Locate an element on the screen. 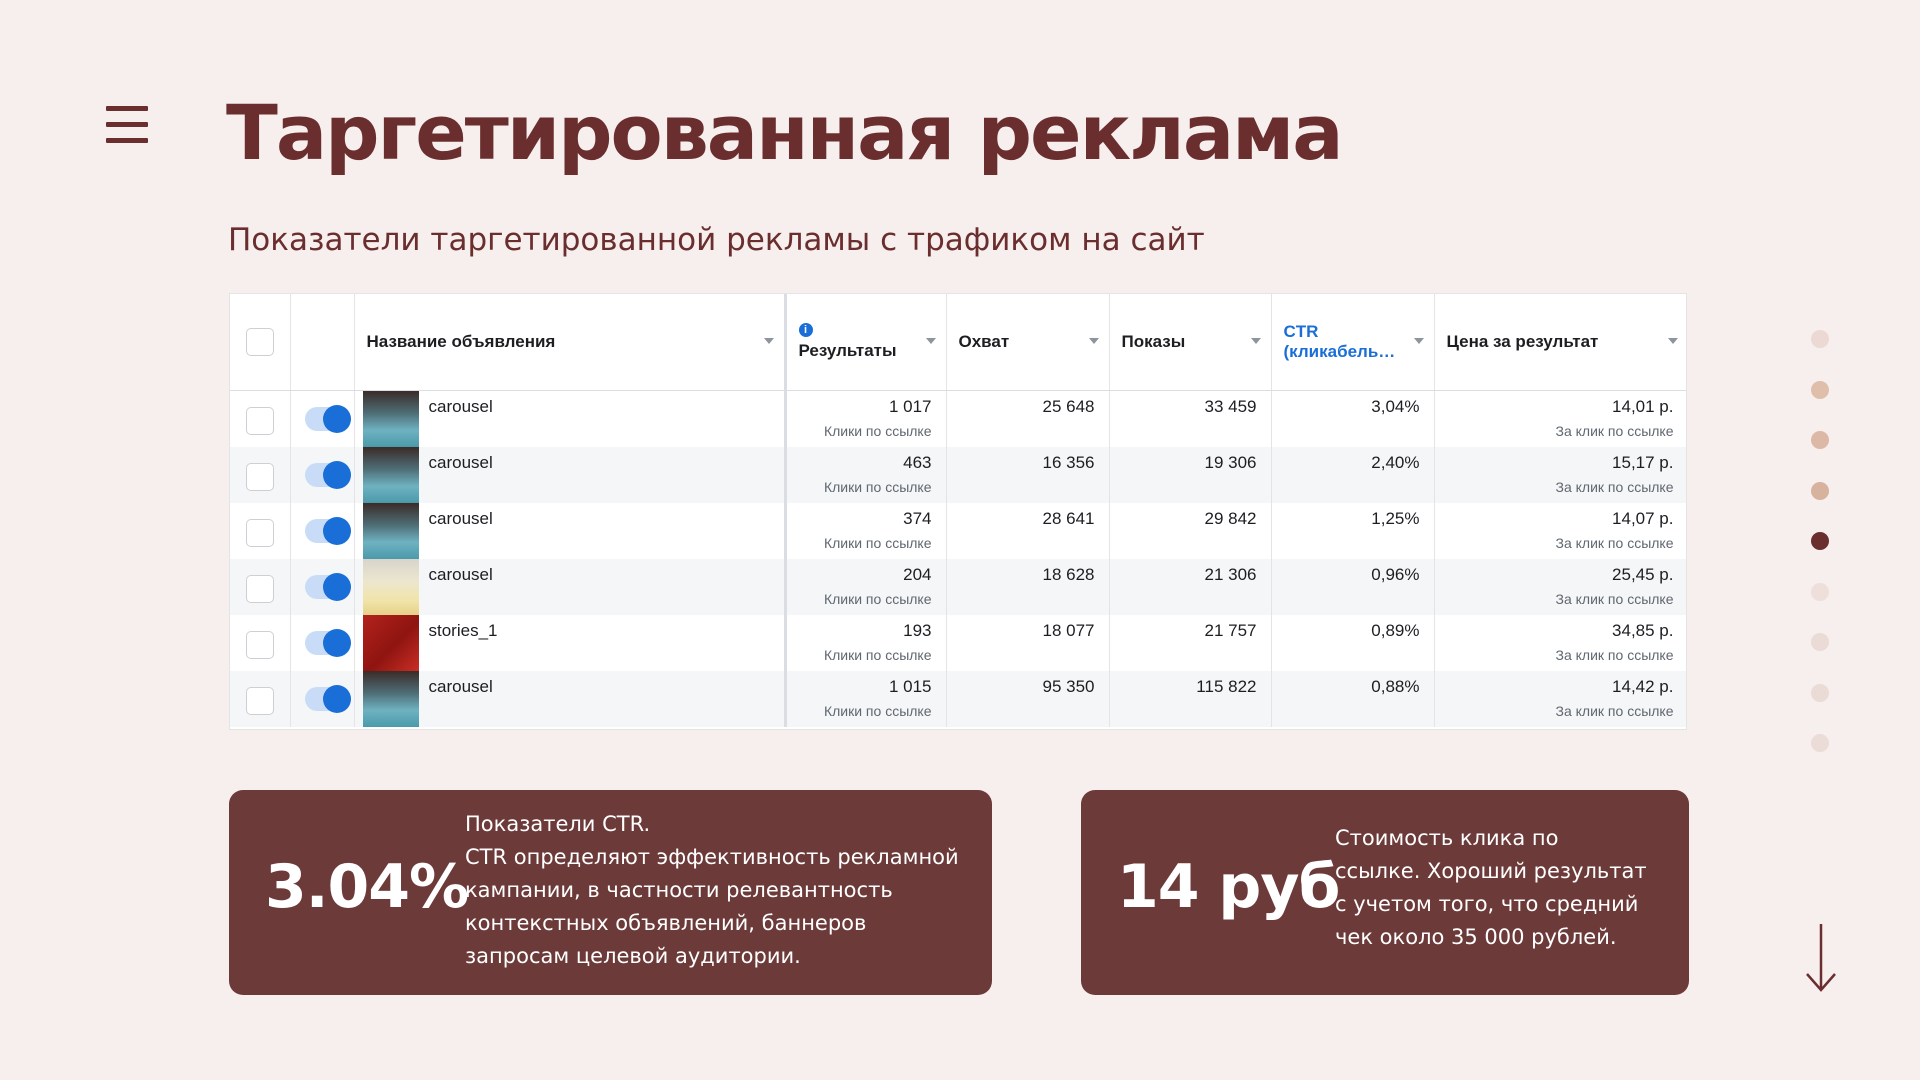 The image size is (1920, 1080). header-select-all is located at coordinates (260, 342).